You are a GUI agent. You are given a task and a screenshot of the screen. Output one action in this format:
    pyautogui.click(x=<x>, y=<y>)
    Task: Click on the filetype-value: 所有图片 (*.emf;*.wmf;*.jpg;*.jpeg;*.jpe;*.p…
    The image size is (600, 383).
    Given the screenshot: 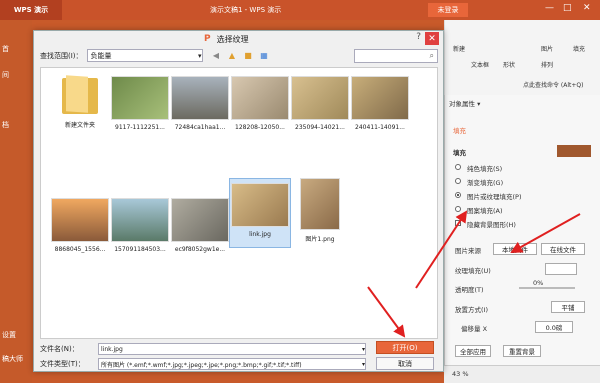 What is the action you would take?
    pyautogui.click(x=201, y=365)
    